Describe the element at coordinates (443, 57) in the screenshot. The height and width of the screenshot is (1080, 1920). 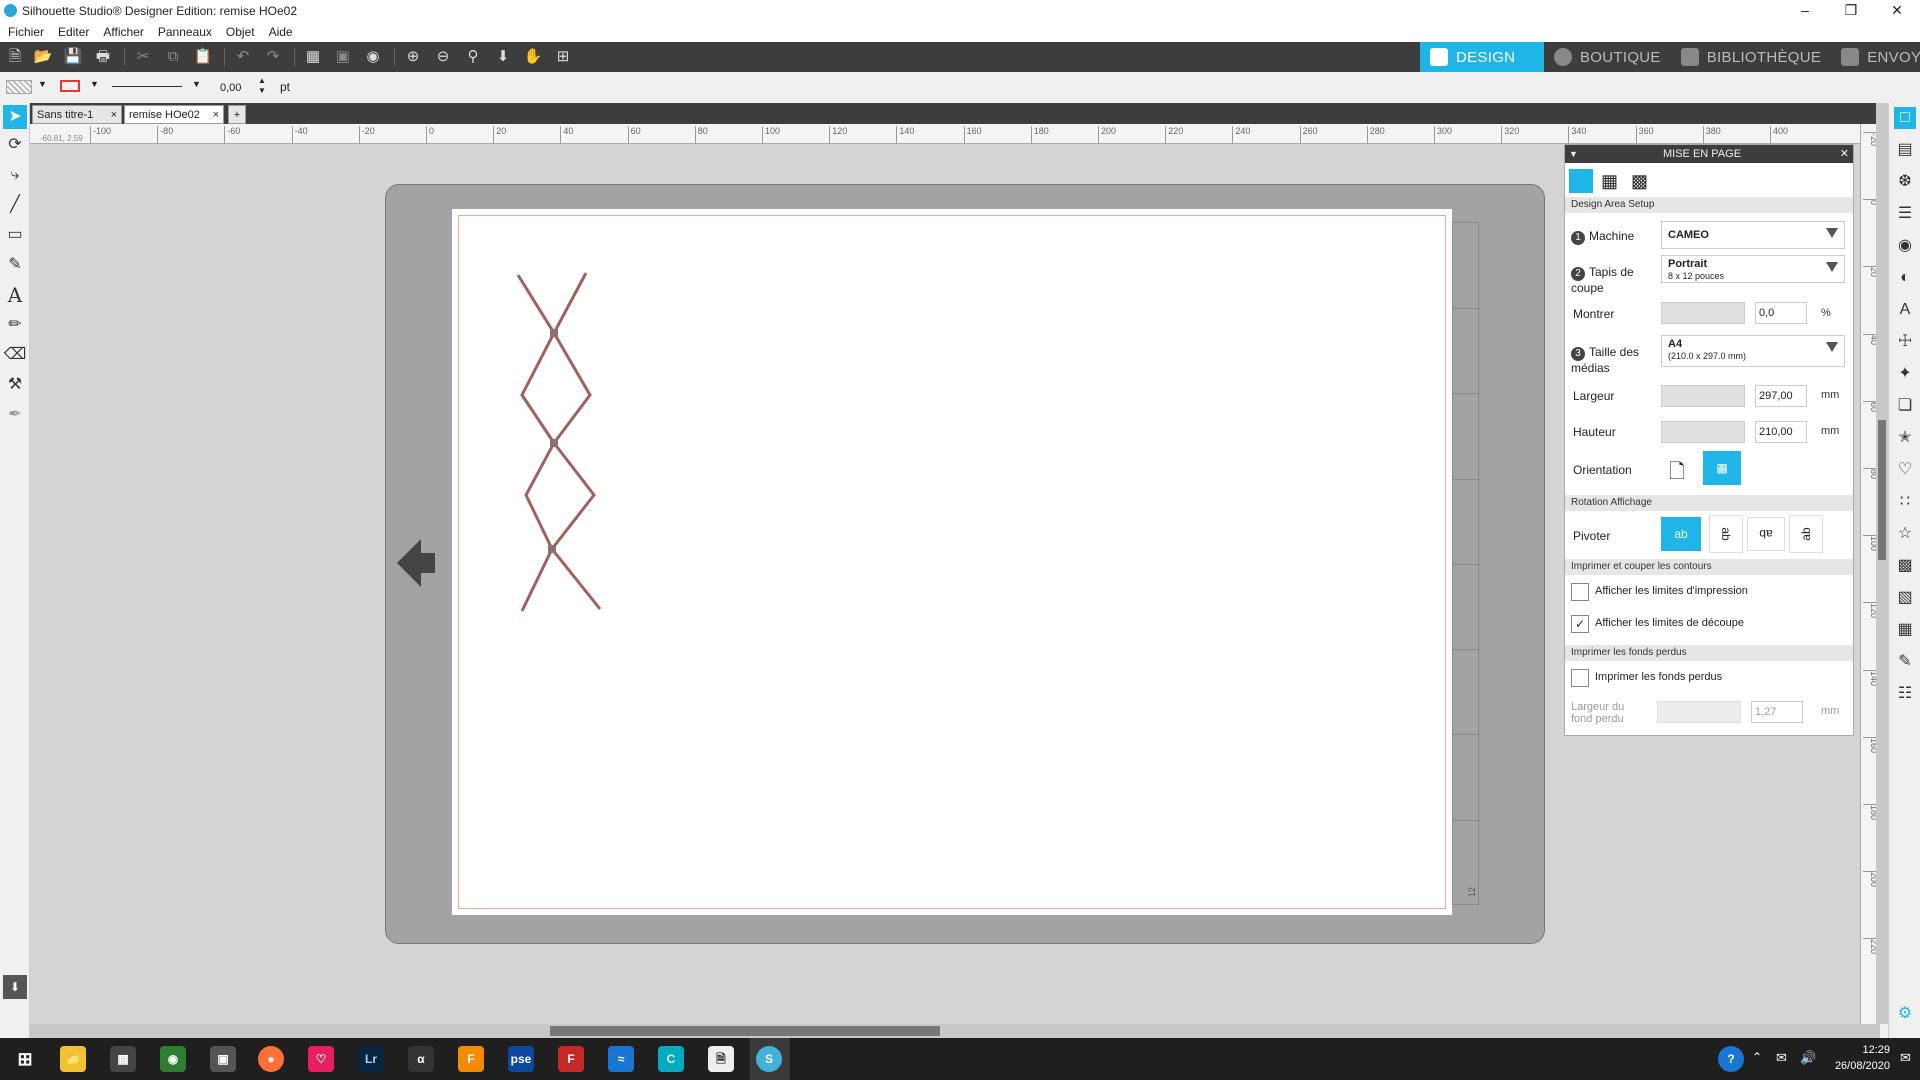
I see `zoom-out-icon: ⊖` at that location.